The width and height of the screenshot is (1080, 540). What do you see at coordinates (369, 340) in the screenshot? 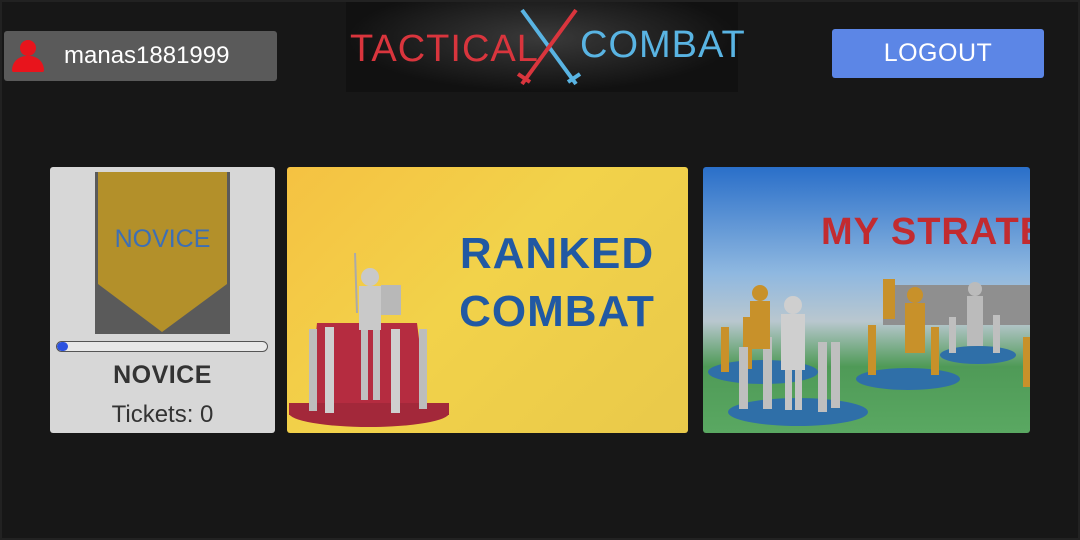
I see `knight-statue-icon` at bounding box center [369, 340].